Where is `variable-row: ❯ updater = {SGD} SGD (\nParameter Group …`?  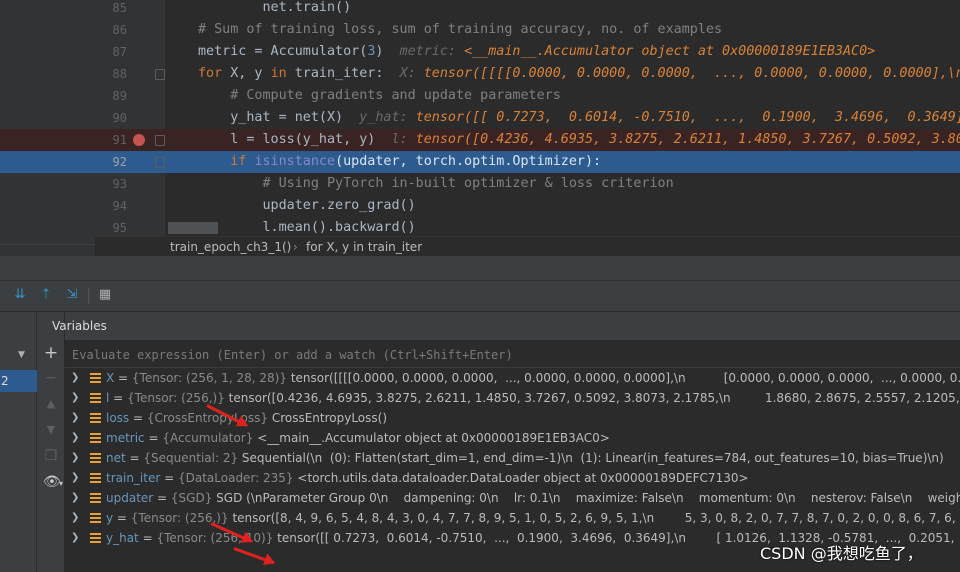
variable-row: ❯ updater = {SGD} SGD (\nParameter Group … is located at coordinates (512, 498).